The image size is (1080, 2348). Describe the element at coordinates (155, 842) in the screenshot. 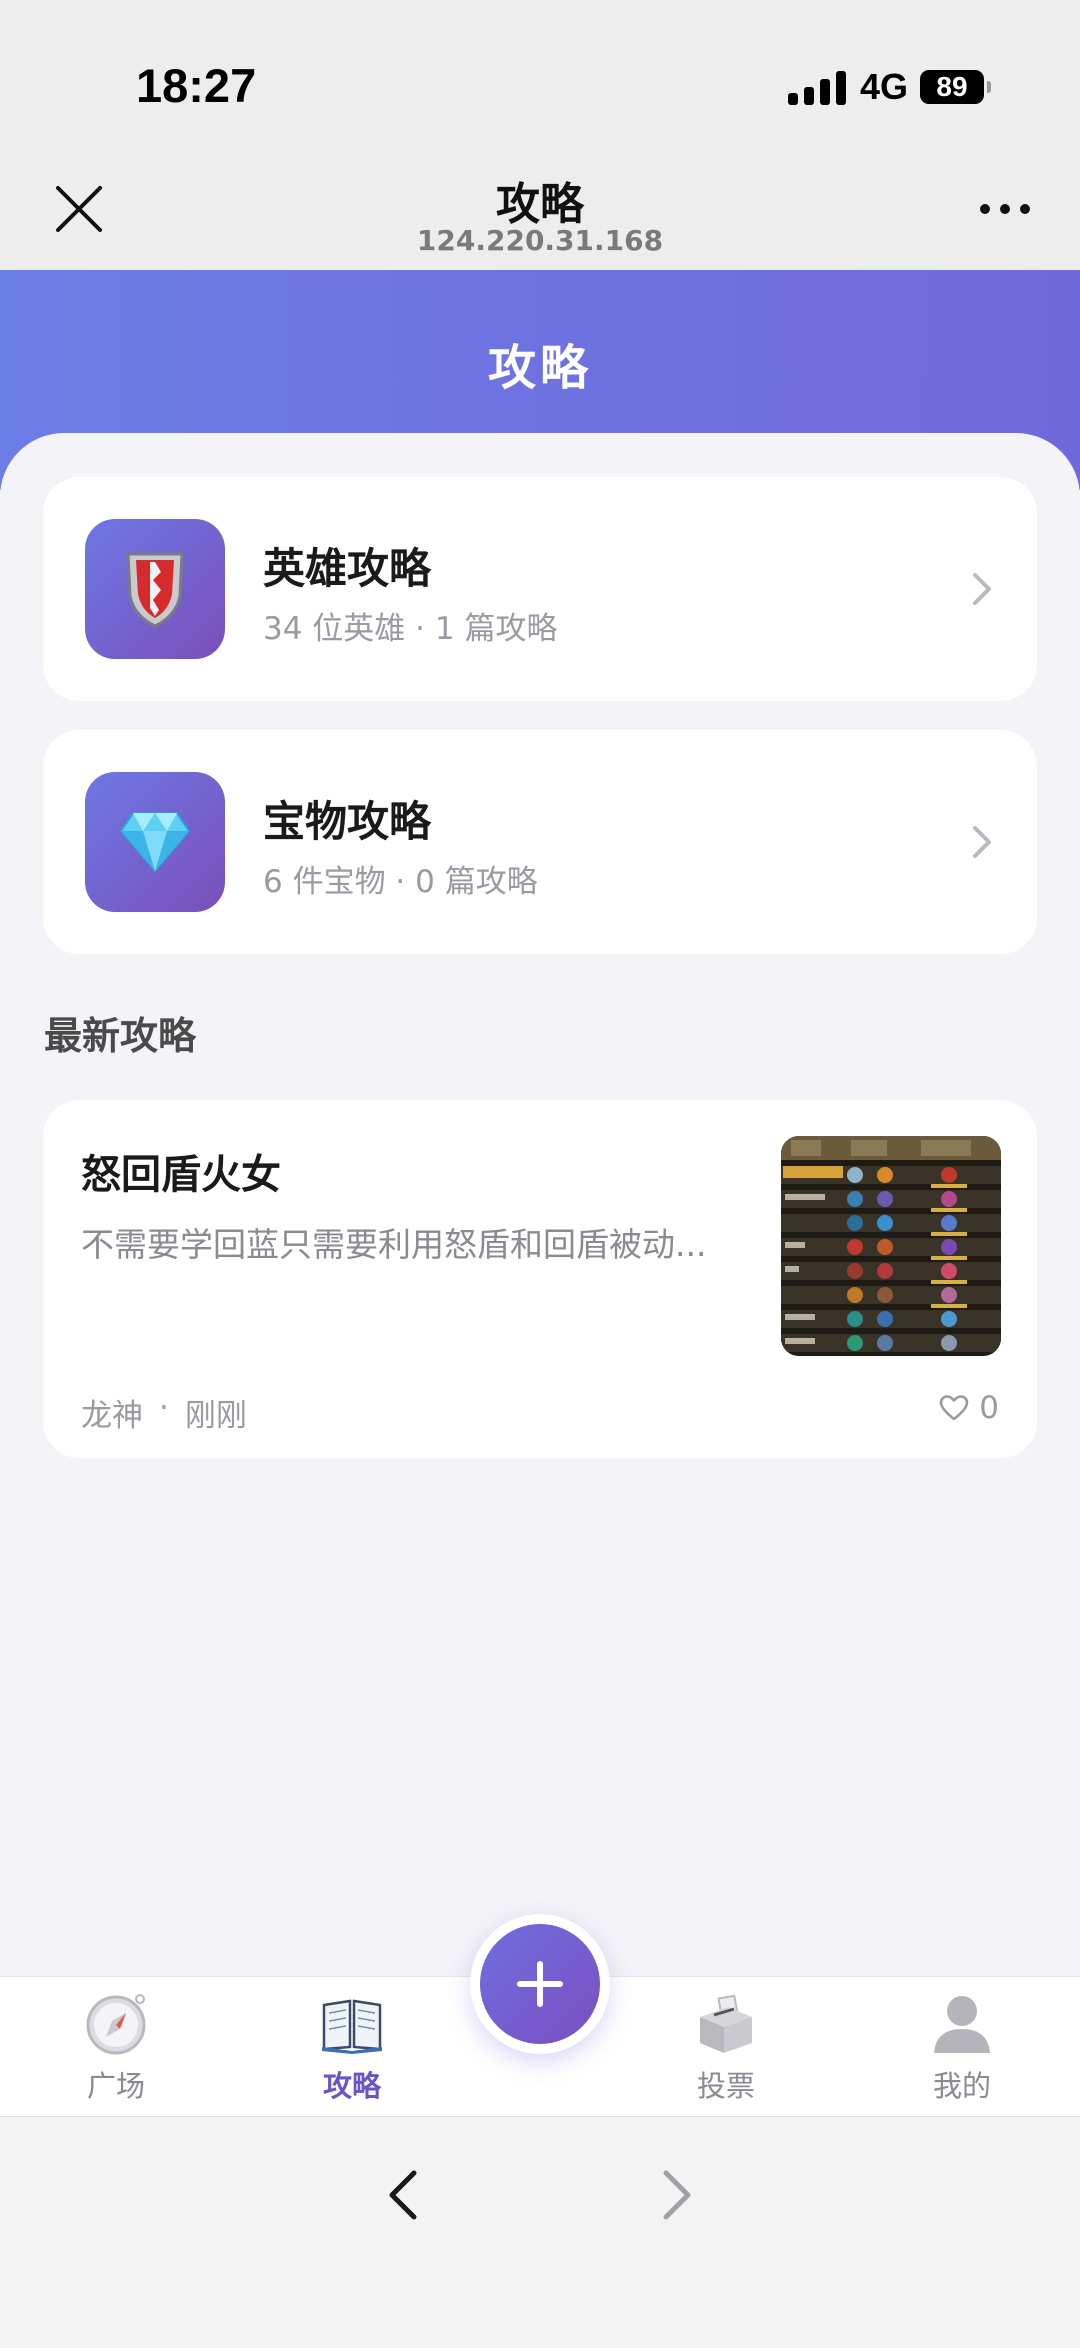

I see `diamond-icon` at that location.